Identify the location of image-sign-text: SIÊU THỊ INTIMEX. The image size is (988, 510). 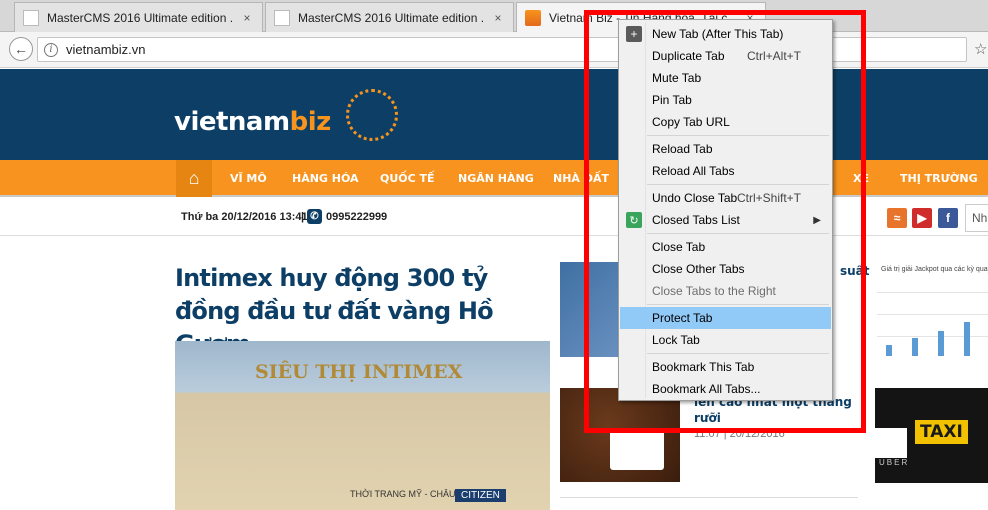
(359, 372).